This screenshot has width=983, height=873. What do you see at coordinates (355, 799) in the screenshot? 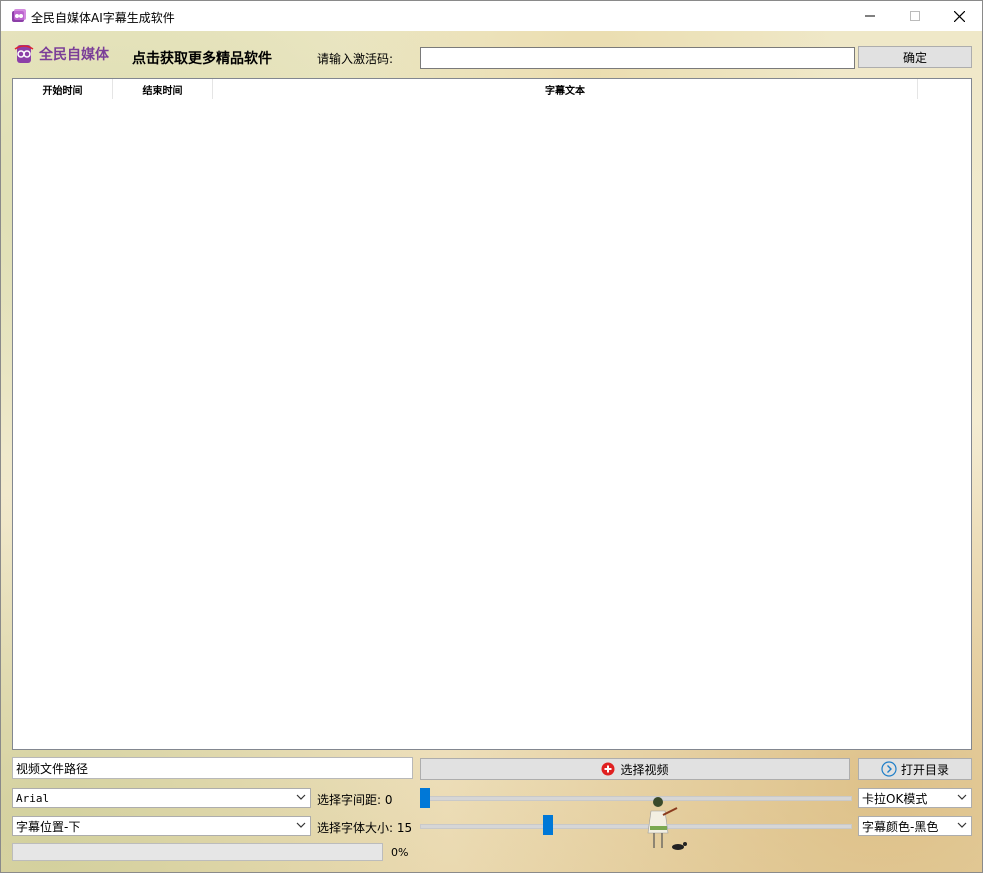
I see `spacing-label: 选择字间距: 0` at bounding box center [355, 799].